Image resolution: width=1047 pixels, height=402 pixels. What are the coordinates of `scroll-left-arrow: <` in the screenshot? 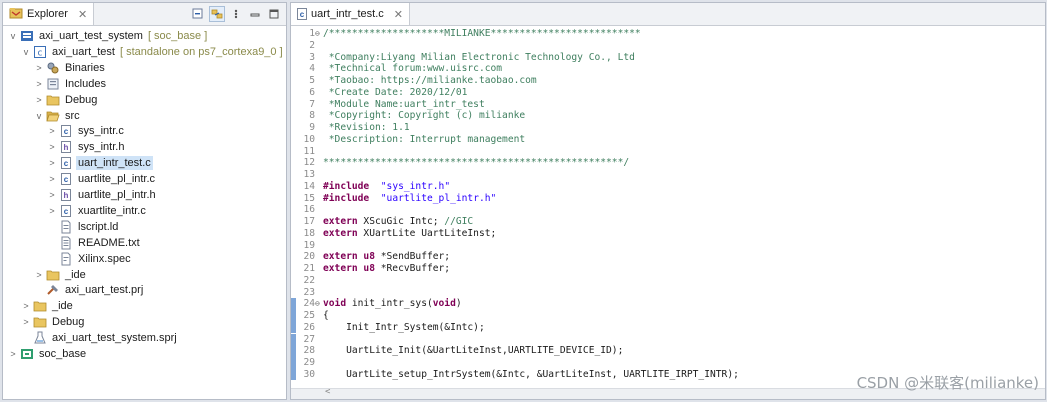 It's located at (327, 392).